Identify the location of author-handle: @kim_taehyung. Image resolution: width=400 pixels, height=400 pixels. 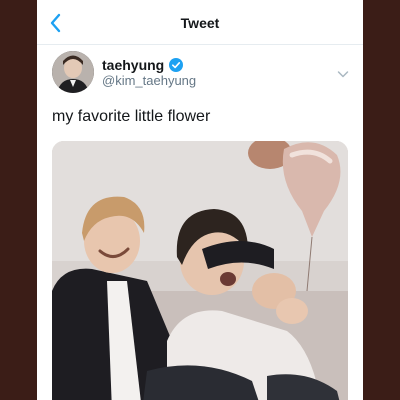
(149, 80).